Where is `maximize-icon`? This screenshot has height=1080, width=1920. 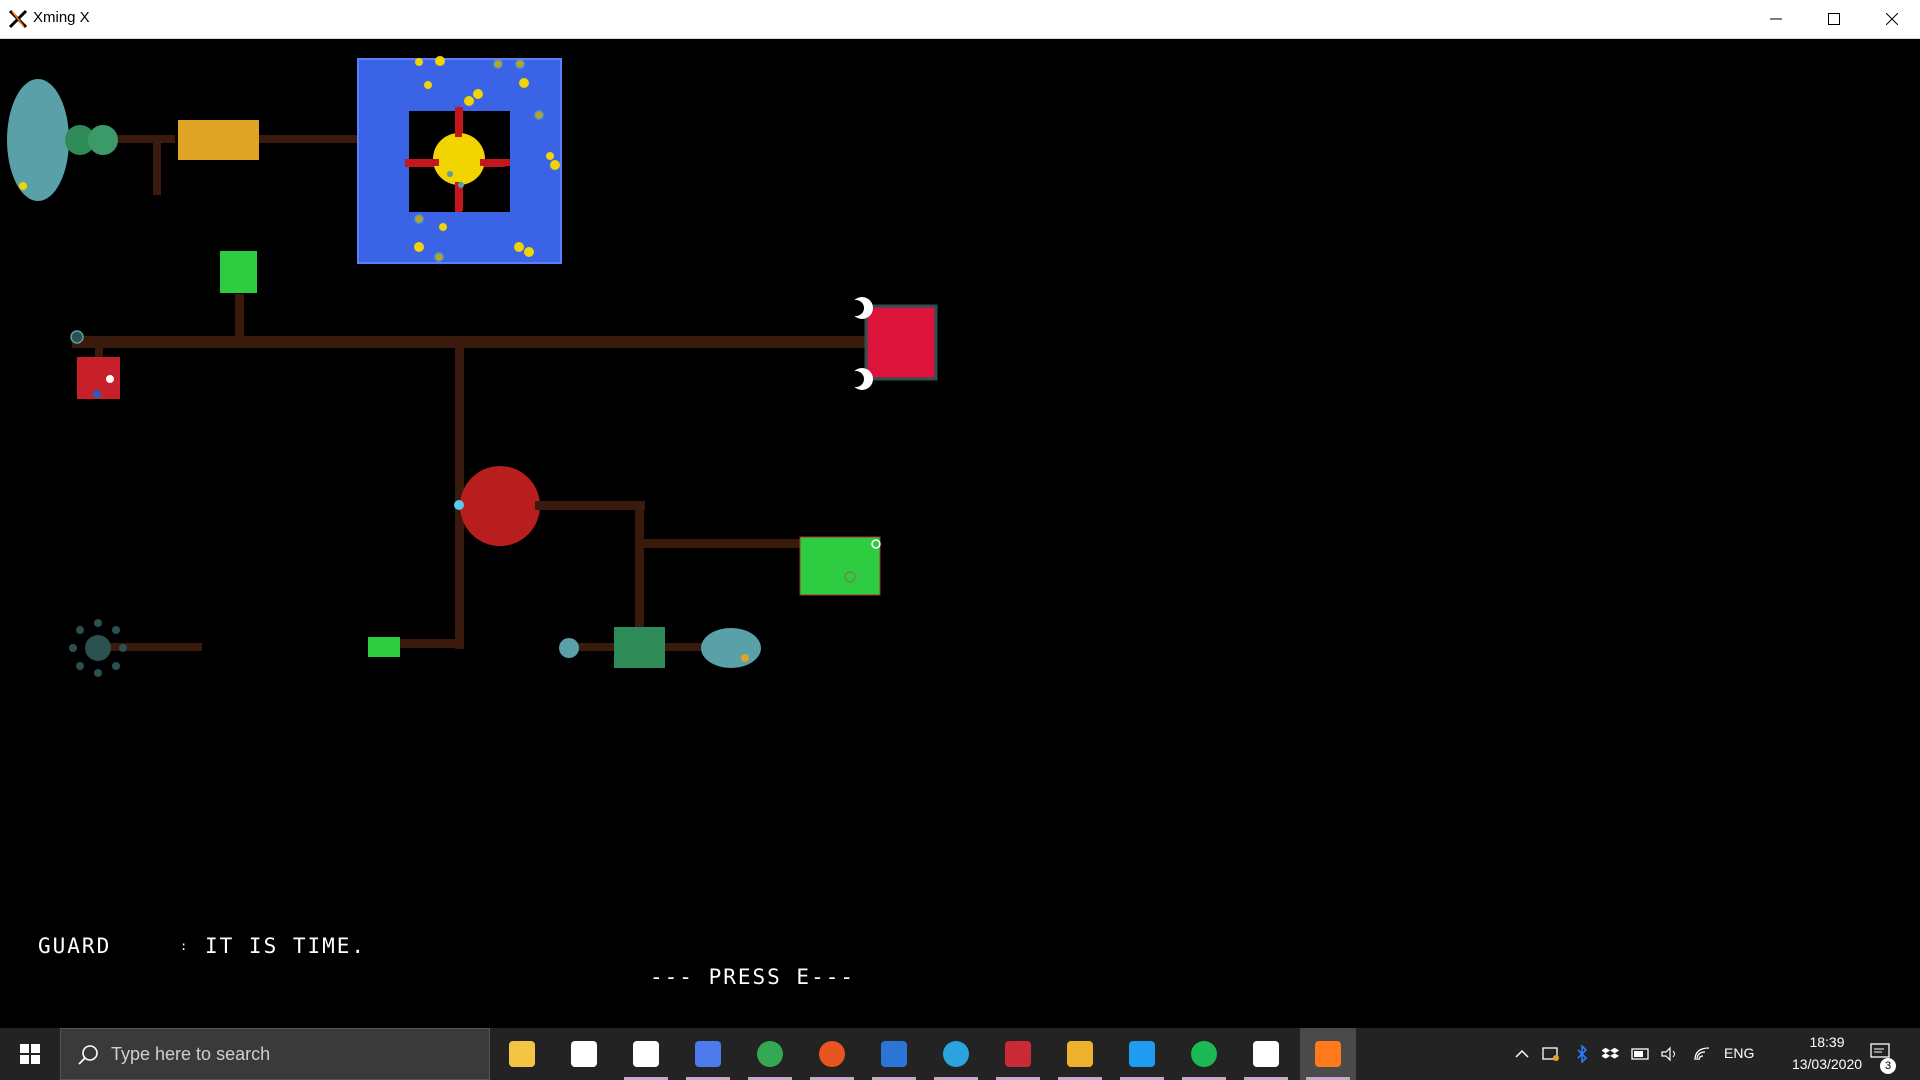 maximize-icon is located at coordinates (1834, 19).